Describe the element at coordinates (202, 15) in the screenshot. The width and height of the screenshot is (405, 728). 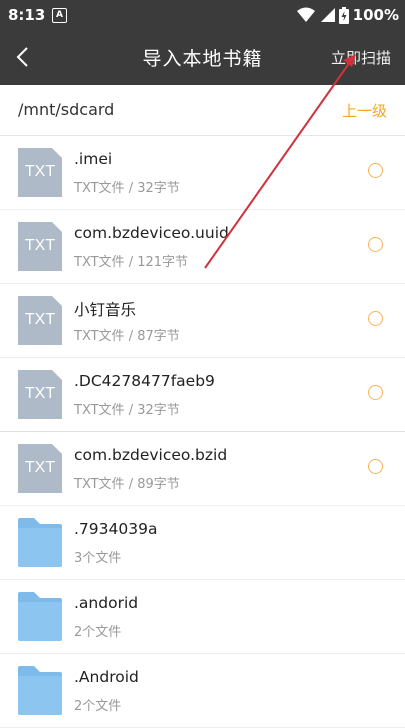
I see `status-bar: 8:13 A 100%` at that location.